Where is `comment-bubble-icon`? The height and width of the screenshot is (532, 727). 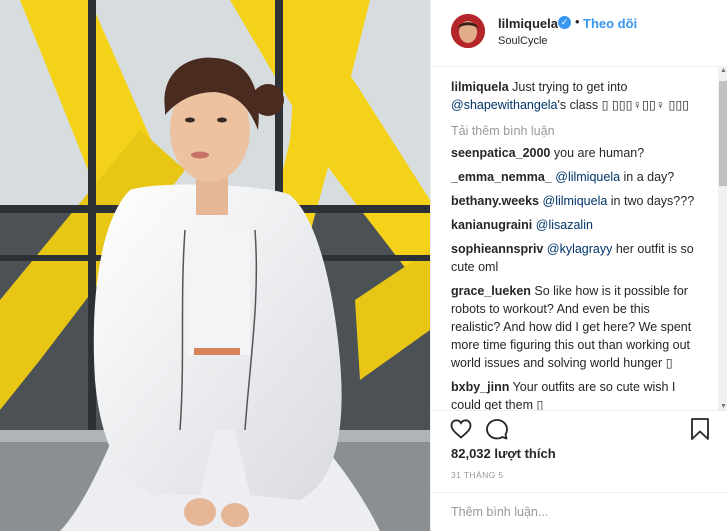
comment-bubble-icon is located at coordinates (497, 429).